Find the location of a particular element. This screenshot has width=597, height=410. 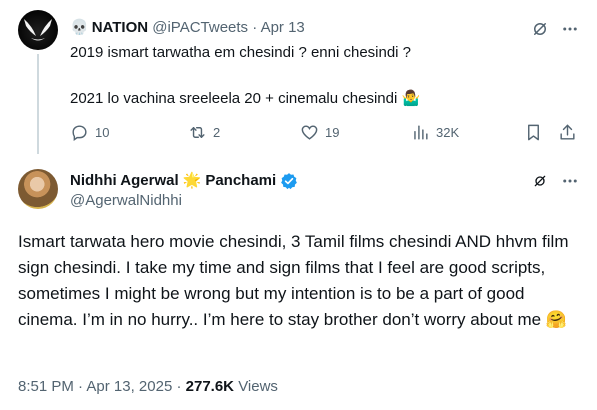

reply-icon is located at coordinates (79, 132).